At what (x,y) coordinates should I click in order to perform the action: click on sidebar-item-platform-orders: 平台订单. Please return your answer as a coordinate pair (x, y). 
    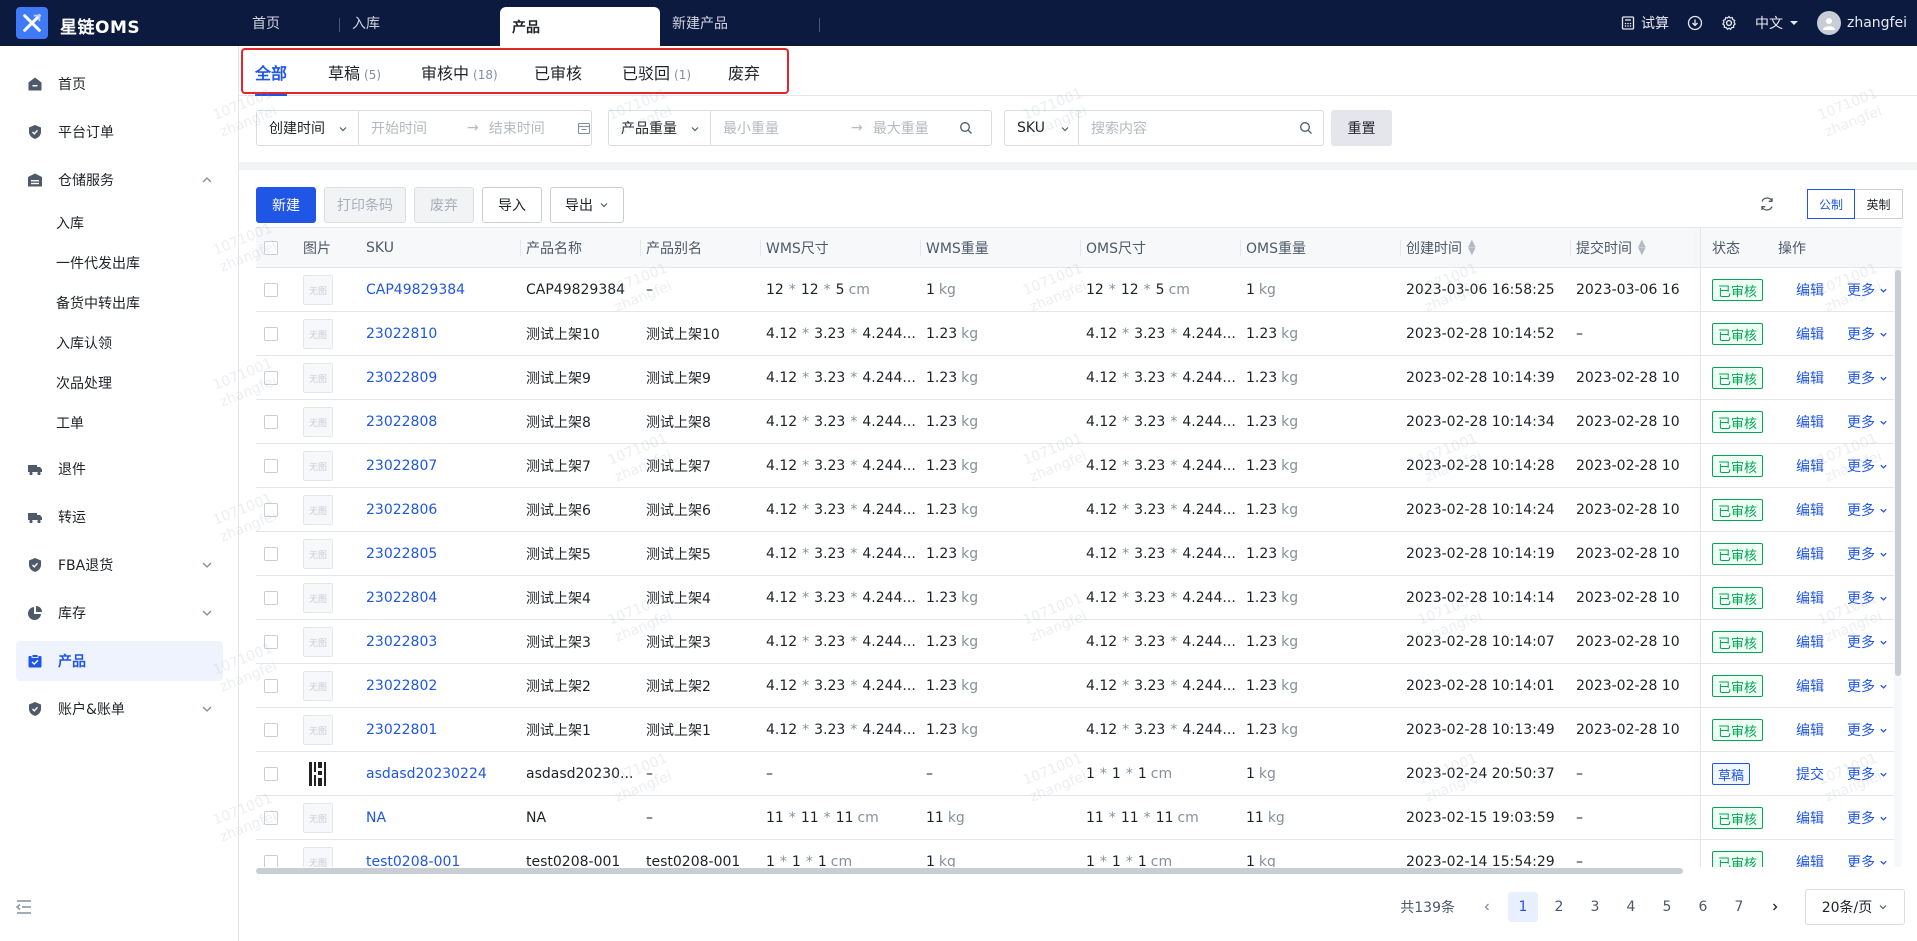
    Looking at the image, I should click on (119, 132).